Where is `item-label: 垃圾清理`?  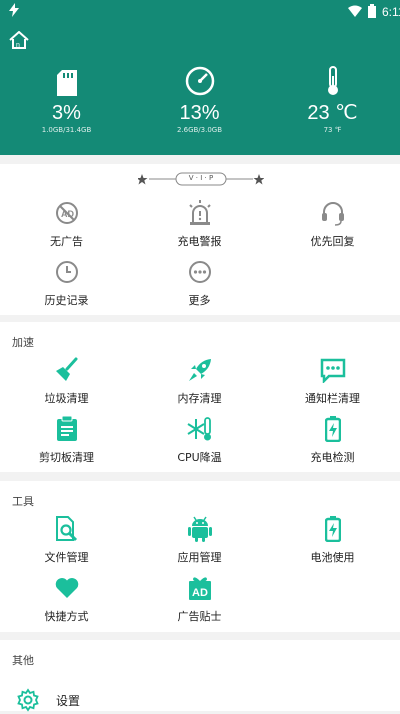 item-label: 垃圾清理 is located at coordinates (66, 398).